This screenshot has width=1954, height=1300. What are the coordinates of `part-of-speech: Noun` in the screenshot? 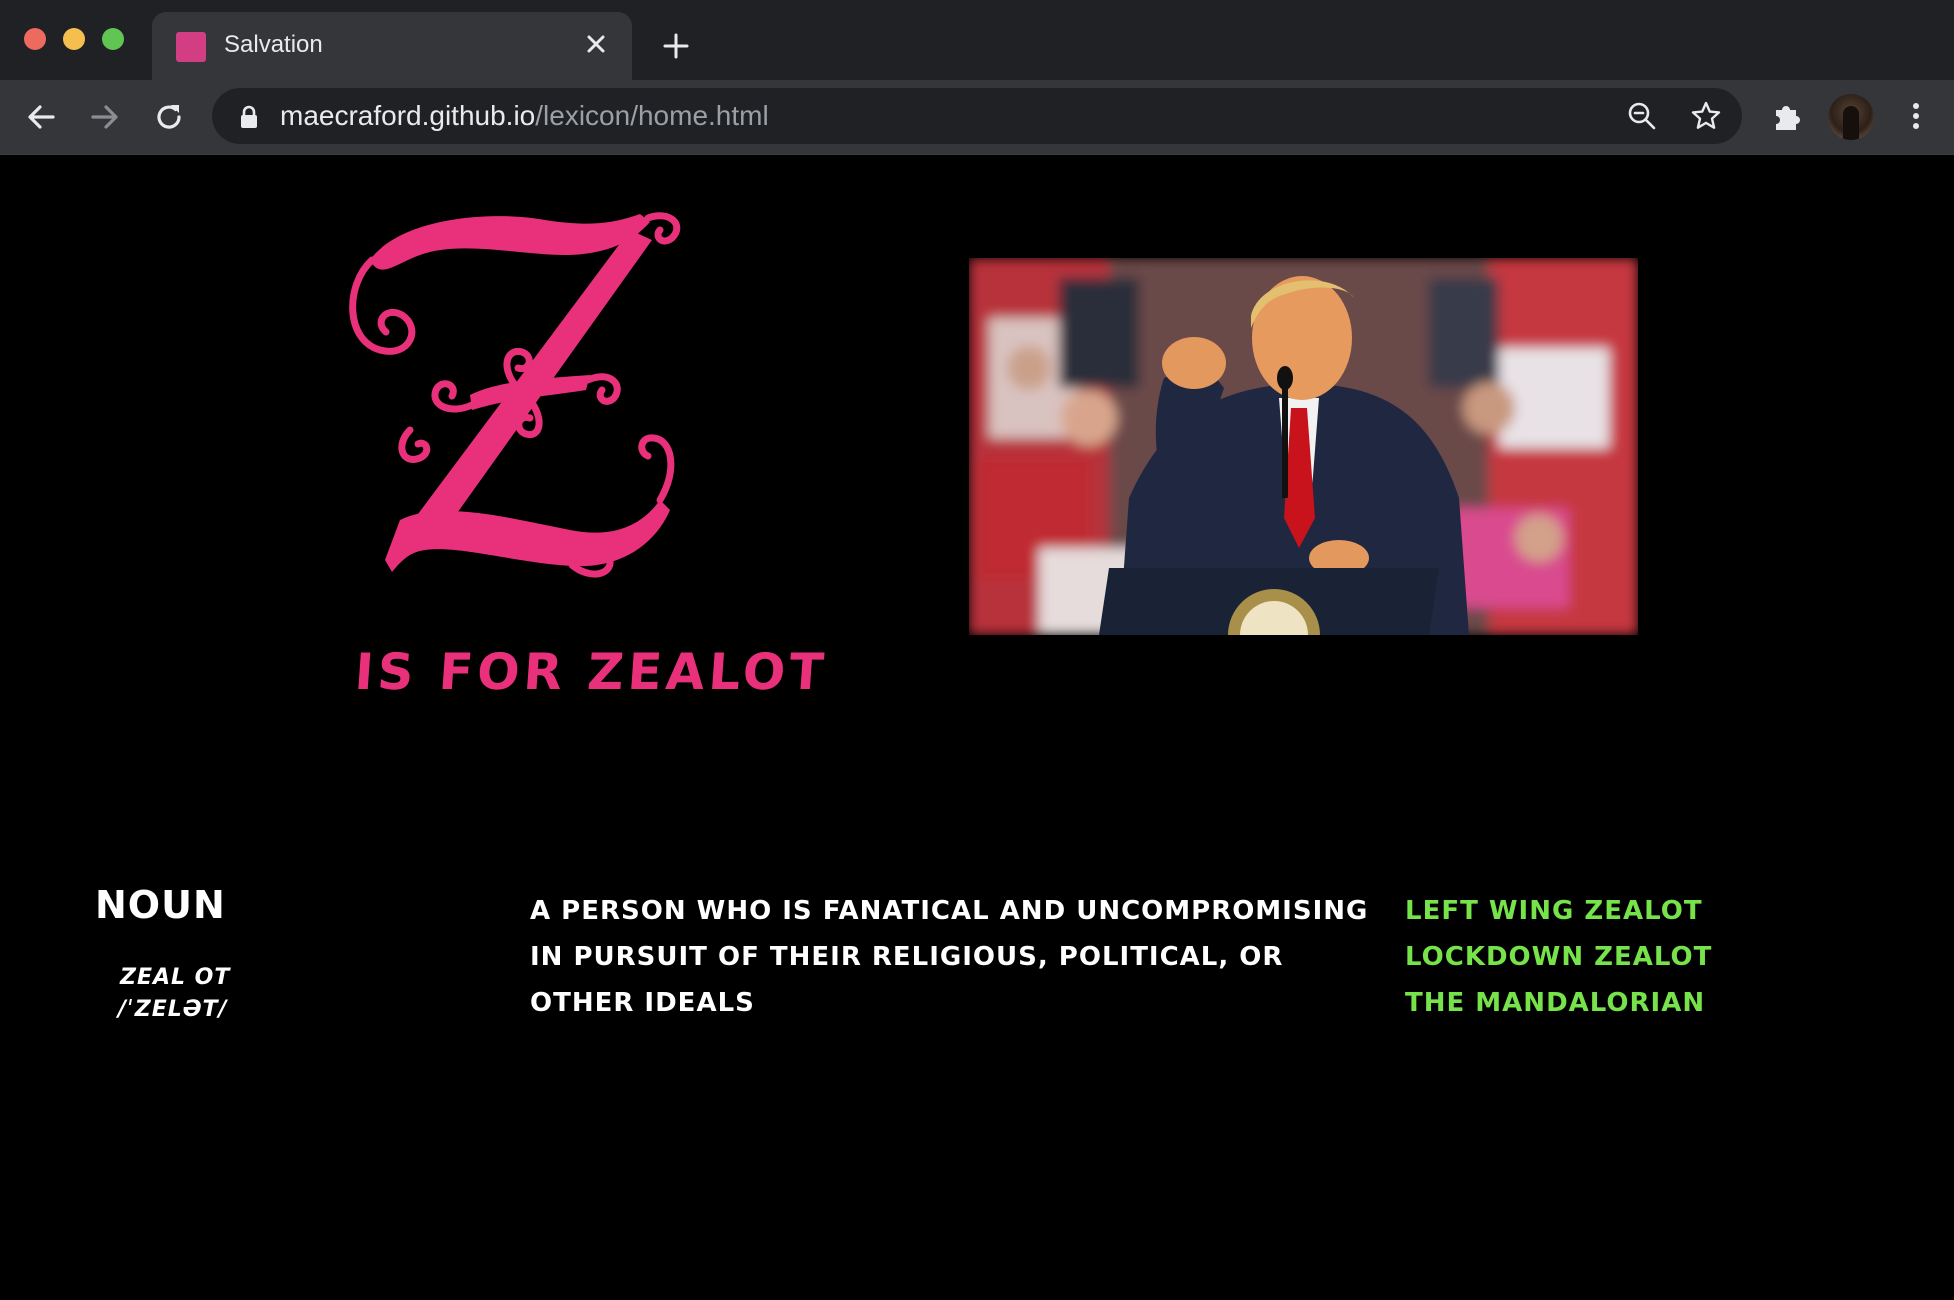 It's located at (160, 905).